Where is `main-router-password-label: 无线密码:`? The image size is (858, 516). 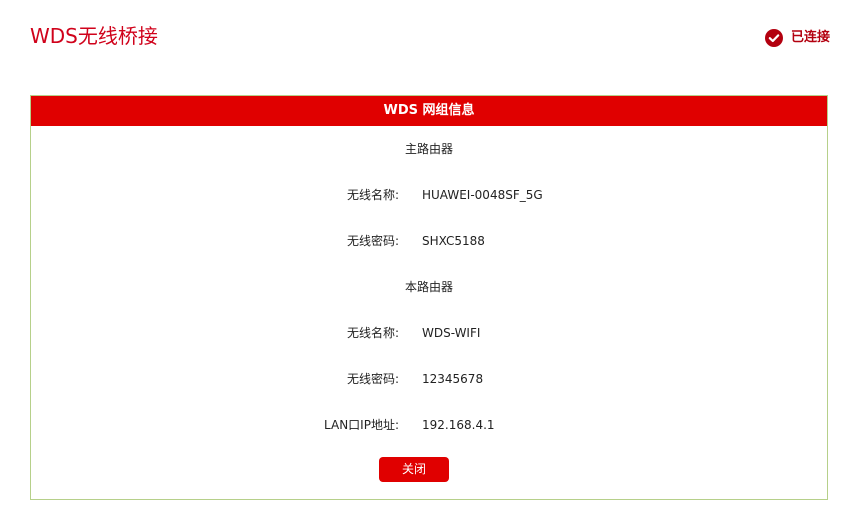
main-router-password-label: 无线密码: is located at coordinates (372, 241).